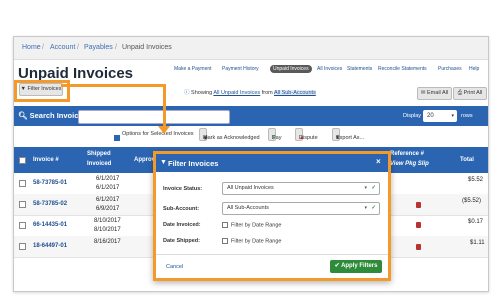 Image resolution: width=500 pixels, height=300 pixels. Describe the element at coordinates (181, 241) in the screenshot. I see `date-shipped-label: Date Shipped:` at that location.